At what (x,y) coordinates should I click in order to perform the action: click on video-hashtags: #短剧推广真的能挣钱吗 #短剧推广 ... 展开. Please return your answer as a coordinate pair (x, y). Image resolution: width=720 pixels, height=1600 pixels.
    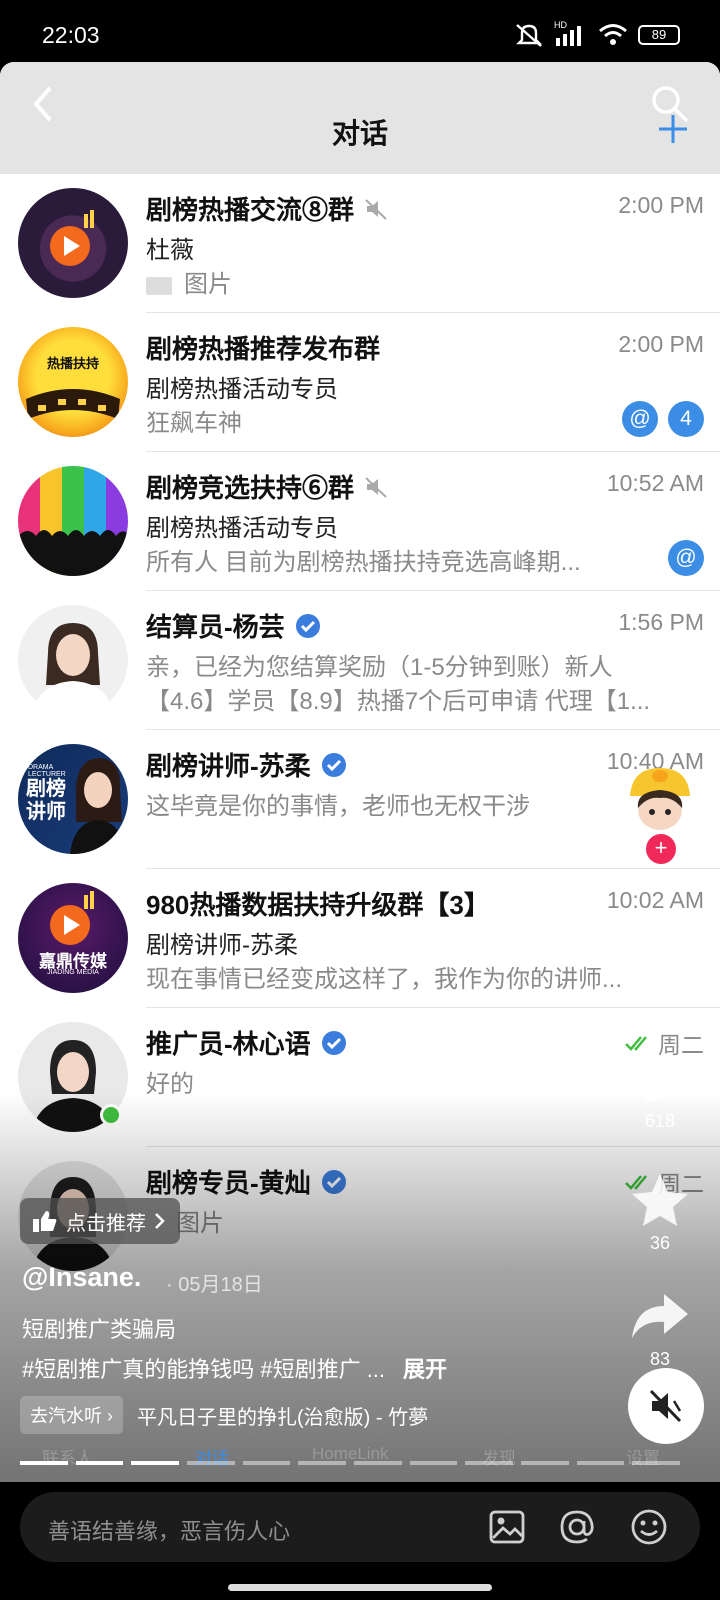
    Looking at the image, I should click on (235, 1369).